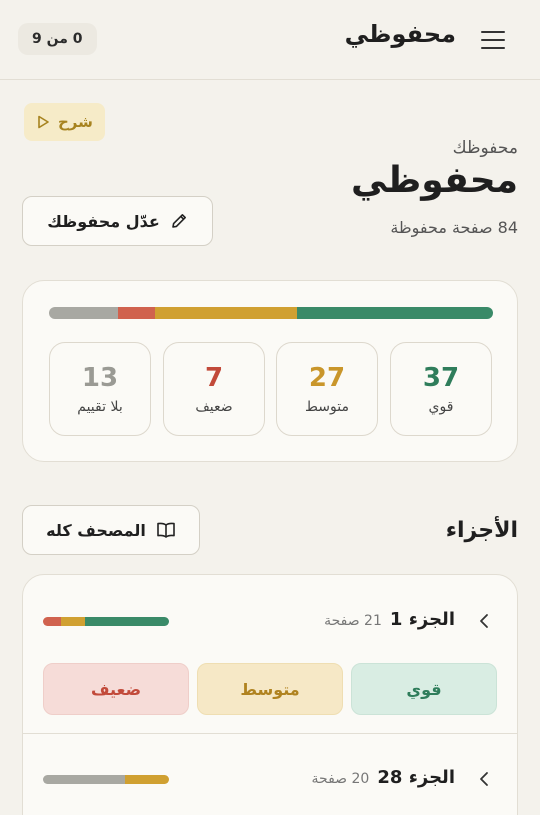 Image resolution: width=540 pixels, height=815 pixels. What do you see at coordinates (100, 378) in the screenshot?
I see `stat-unrated-value: 13` at bounding box center [100, 378].